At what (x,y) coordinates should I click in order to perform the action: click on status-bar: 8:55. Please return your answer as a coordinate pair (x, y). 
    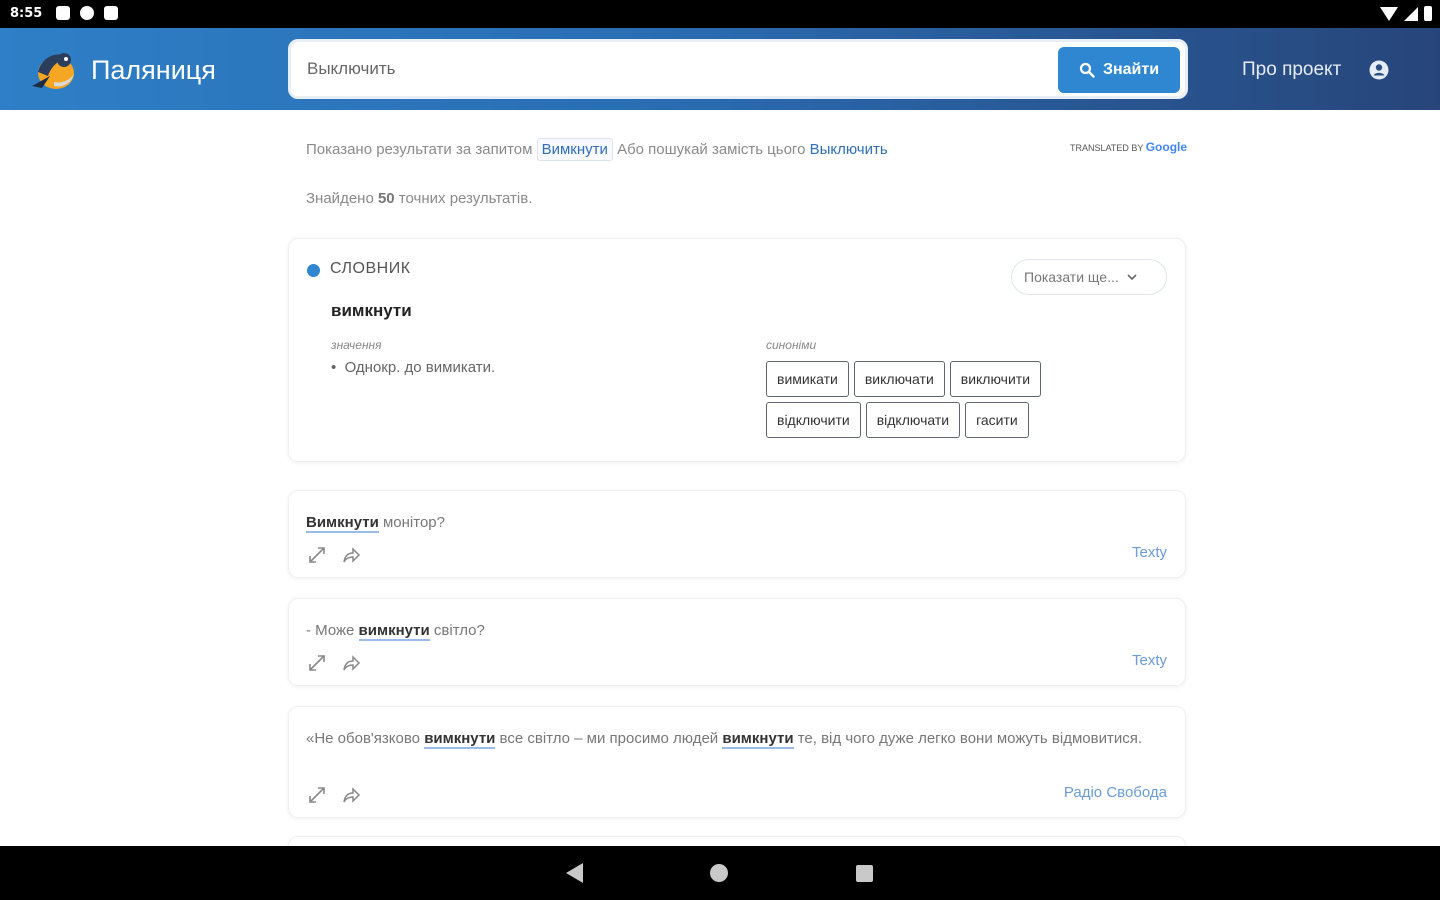
    Looking at the image, I should click on (720, 14).